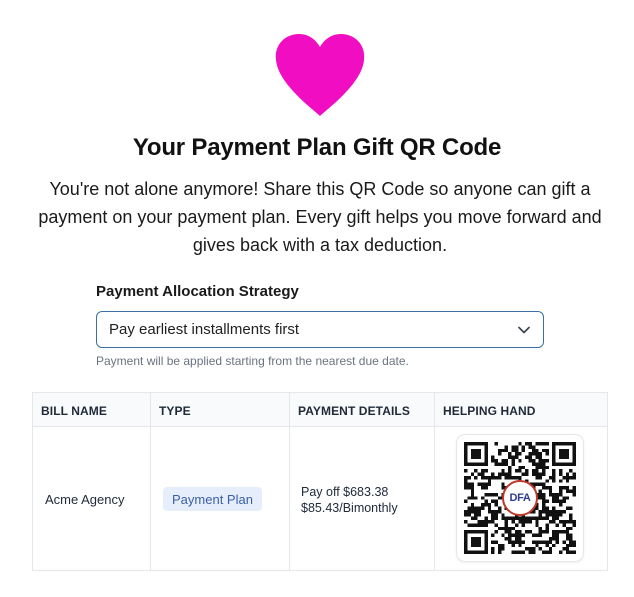  Describe the element at coordinates (175, 411) in the screenshot. I see `header-type: TYPE` at that location.